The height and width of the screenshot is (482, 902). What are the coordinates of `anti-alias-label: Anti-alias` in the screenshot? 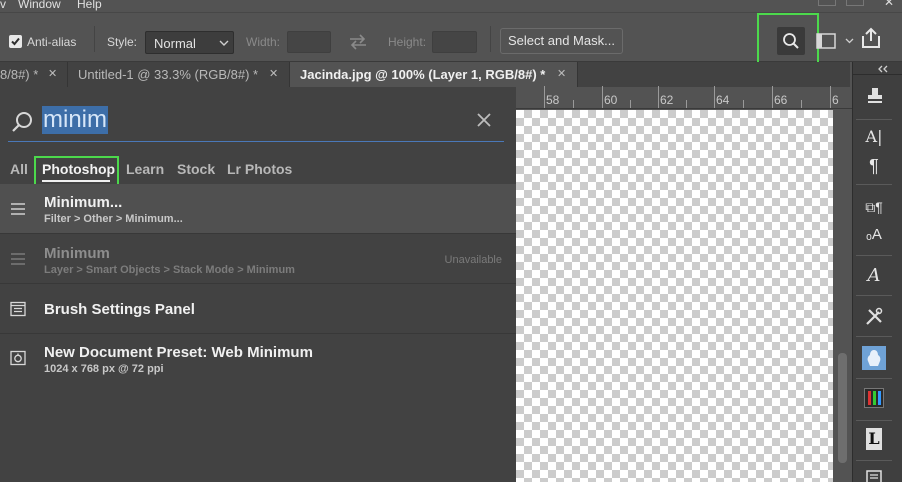 It's located at (52, 42).